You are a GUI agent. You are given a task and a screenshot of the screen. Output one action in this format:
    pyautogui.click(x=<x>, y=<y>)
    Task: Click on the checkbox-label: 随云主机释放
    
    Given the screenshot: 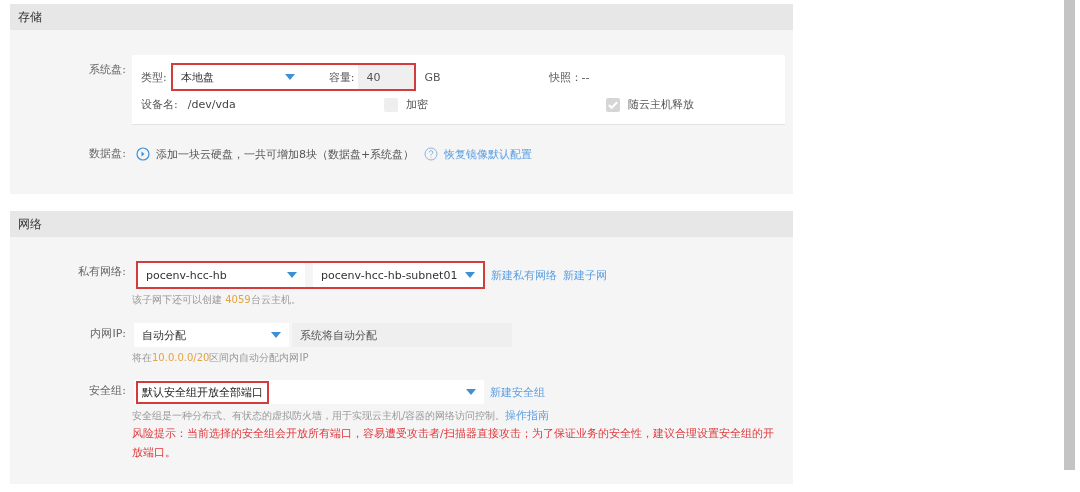 What is the action you would take?
    pyautogui.click(x=660, y=104)
    